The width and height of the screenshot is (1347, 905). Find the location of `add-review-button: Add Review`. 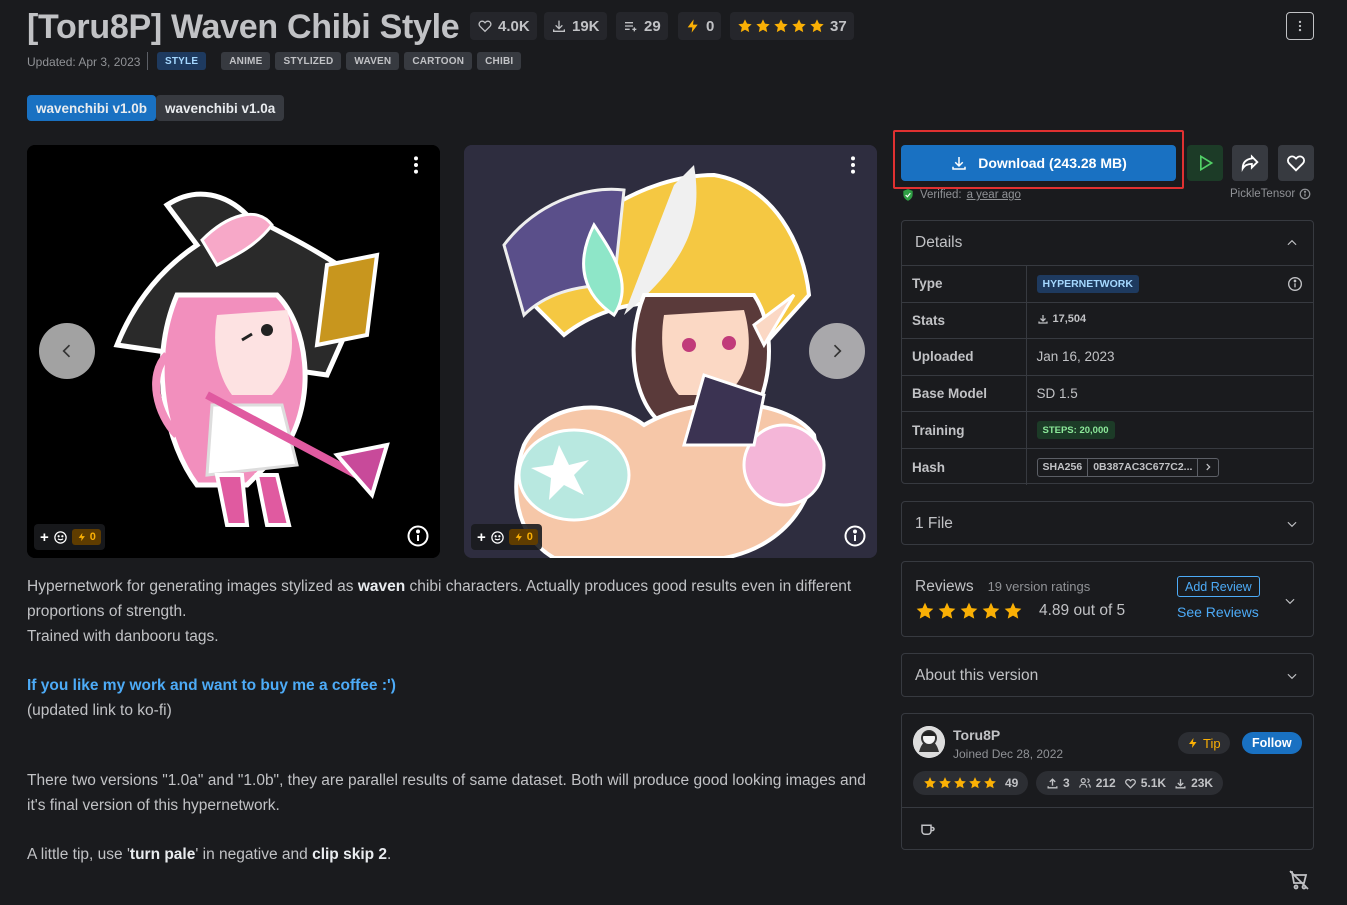

add-review-button: Add Review is located at coordinates (1218, 586).